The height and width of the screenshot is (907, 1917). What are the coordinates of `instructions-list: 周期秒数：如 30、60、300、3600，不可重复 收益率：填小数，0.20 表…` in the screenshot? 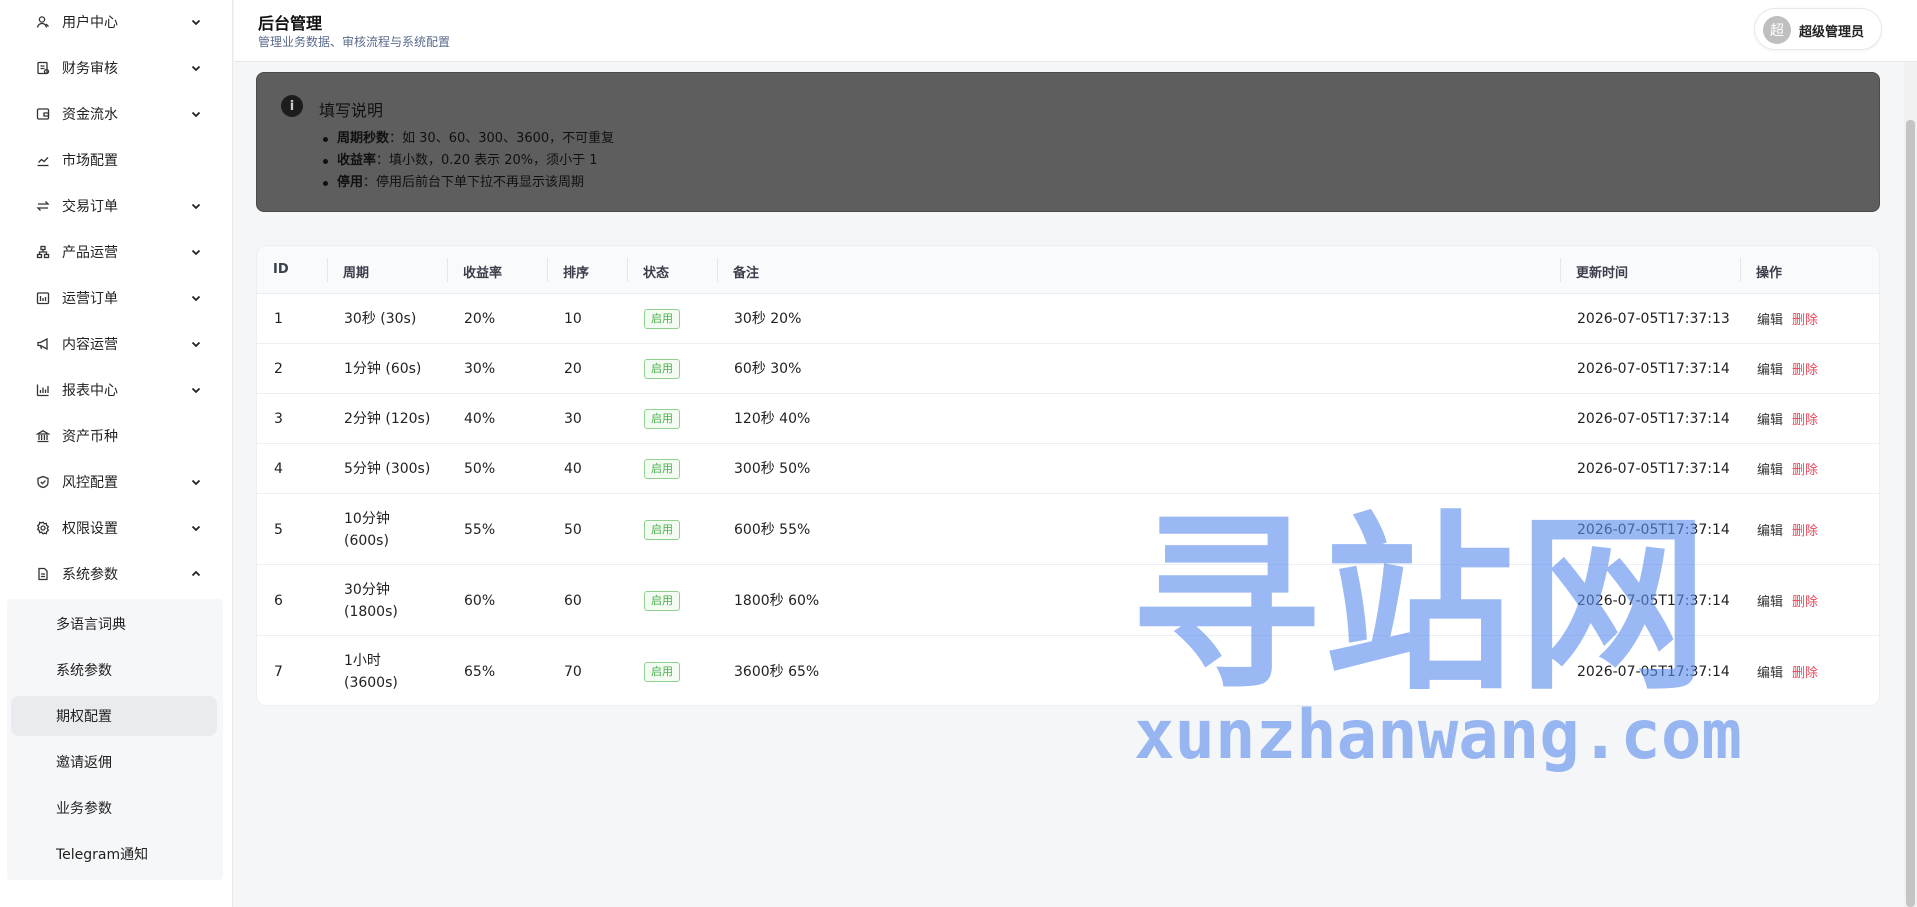 It's located at (468, 161).